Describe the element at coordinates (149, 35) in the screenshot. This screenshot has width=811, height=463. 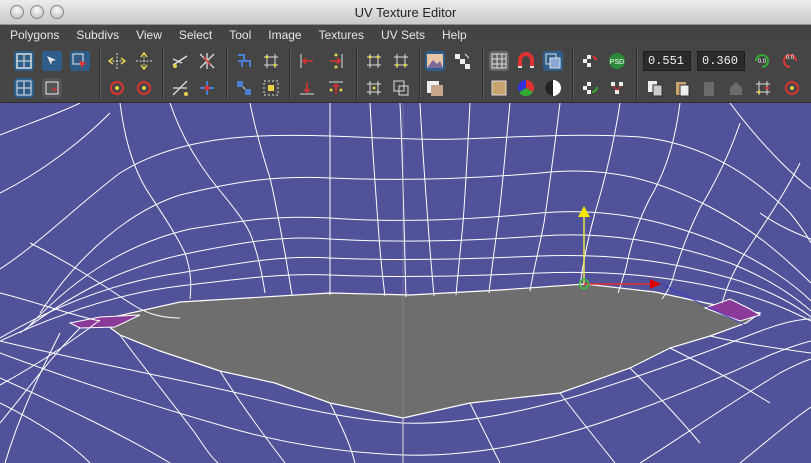
I see `menu-view: View` at that location.